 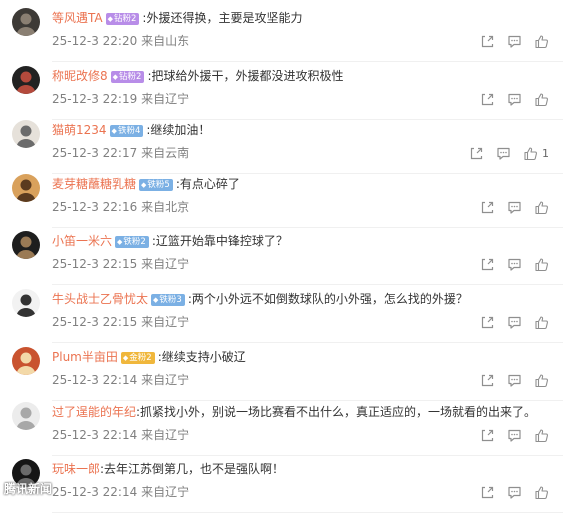 What do you see at coordinates (85, 357) in the screenshot?
I see `username-link: Plum半亩田` at bounding box center [85, 357].